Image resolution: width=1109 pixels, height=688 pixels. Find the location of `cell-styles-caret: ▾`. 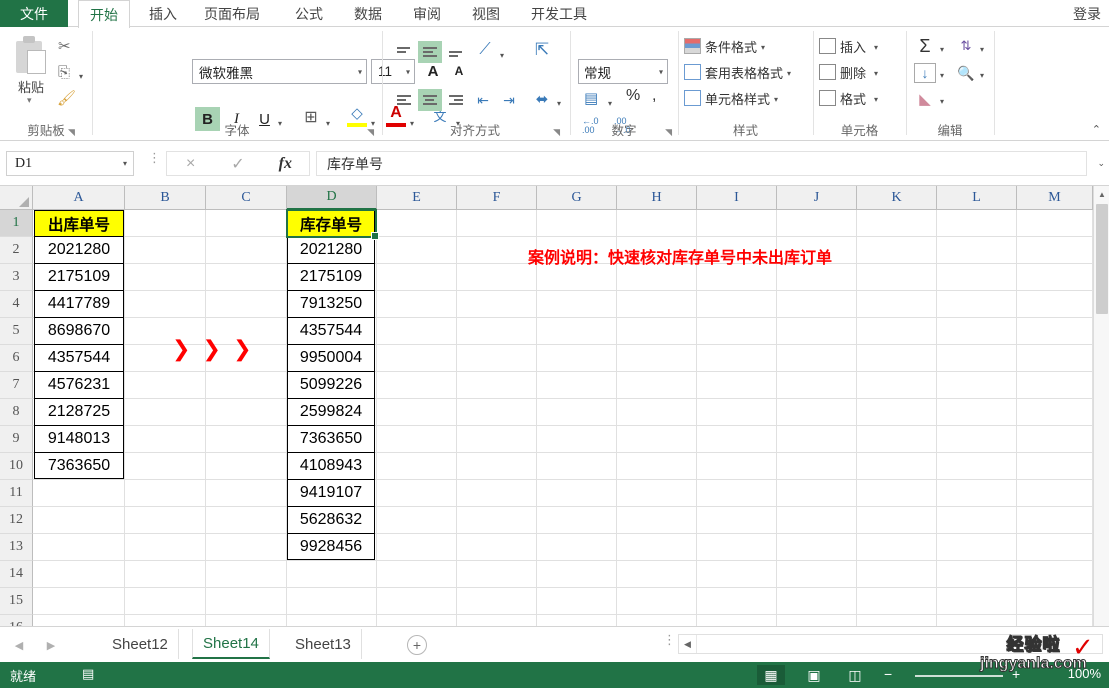

cell-styles-caret: ▾ is located at coordinates (776, 99).